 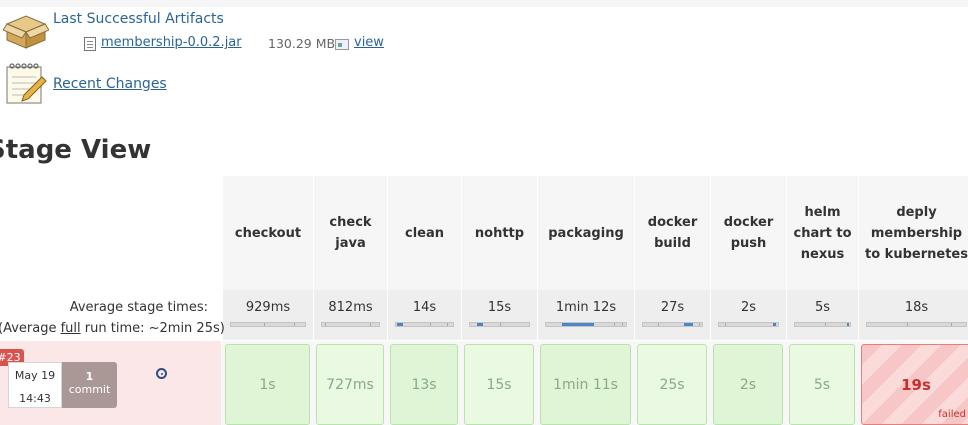 What do you see at coordinates (138, 19) in the screenshot?
I see `last-successful-artifacts-link: Last Successful Artifacts` at bounding box center [138, 19].